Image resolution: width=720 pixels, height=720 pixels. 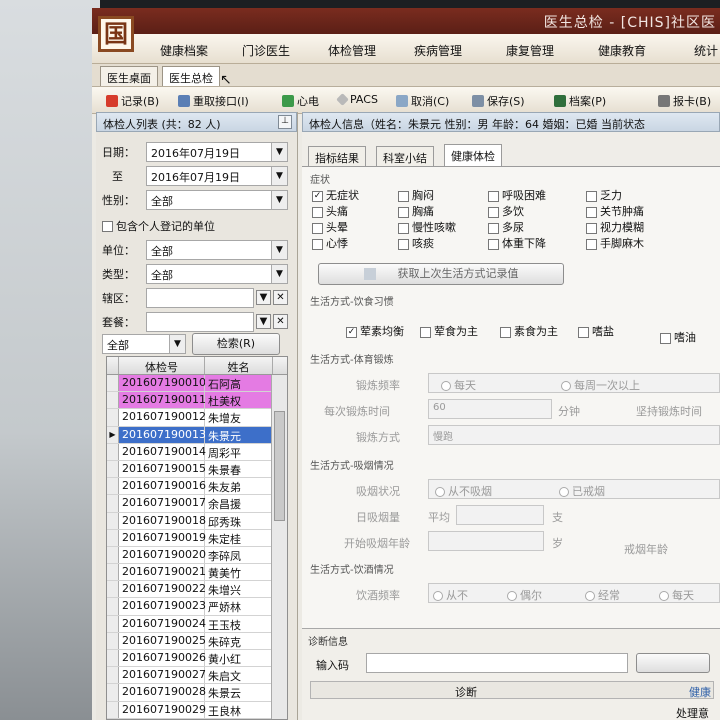 I want to click on date-to-field: 2016年07月19日 ▼, so click(x=217, y=176).